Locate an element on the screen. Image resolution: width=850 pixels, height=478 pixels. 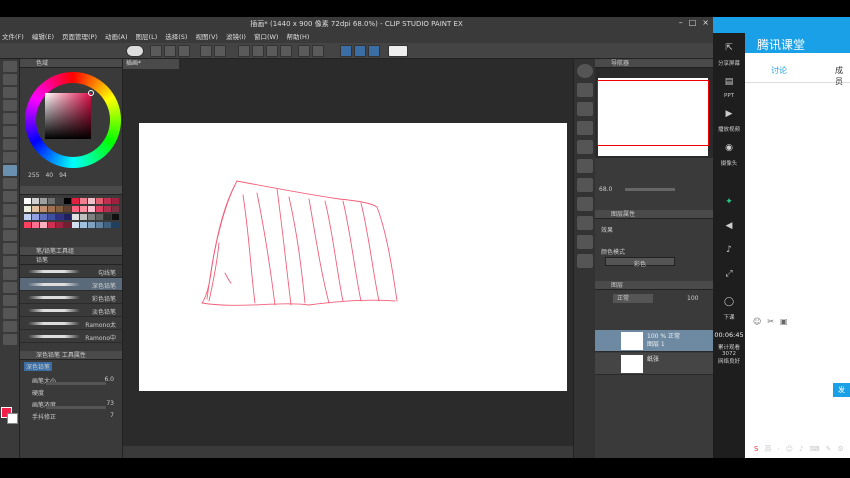
close-button: × is located at coordinates (705, 22).